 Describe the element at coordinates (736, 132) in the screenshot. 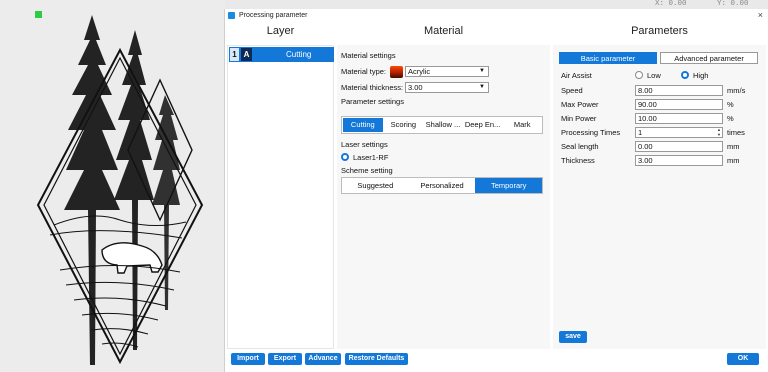

I see `processing-times-unit: times` at that location.